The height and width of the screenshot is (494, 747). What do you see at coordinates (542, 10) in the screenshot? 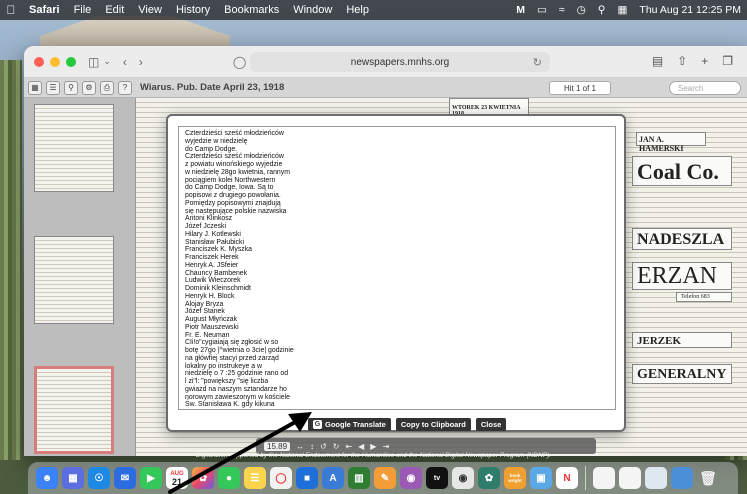
I see `battery-icon: ▭` at bounding box center [542, 10].